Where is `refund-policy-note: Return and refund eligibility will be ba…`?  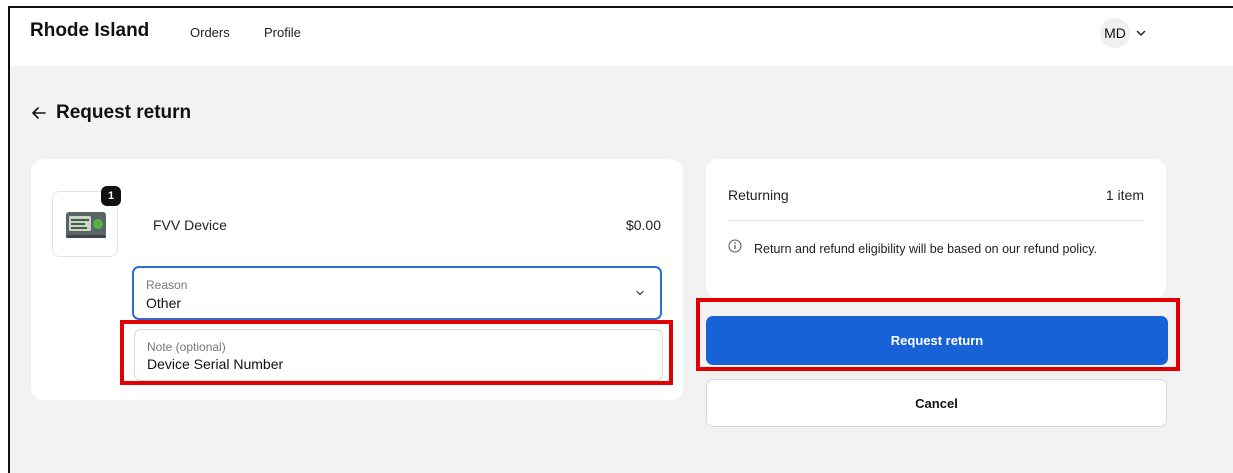 refund-policy-note: Return and refund eligibility will be ba… is located at coordinates (926, 249).